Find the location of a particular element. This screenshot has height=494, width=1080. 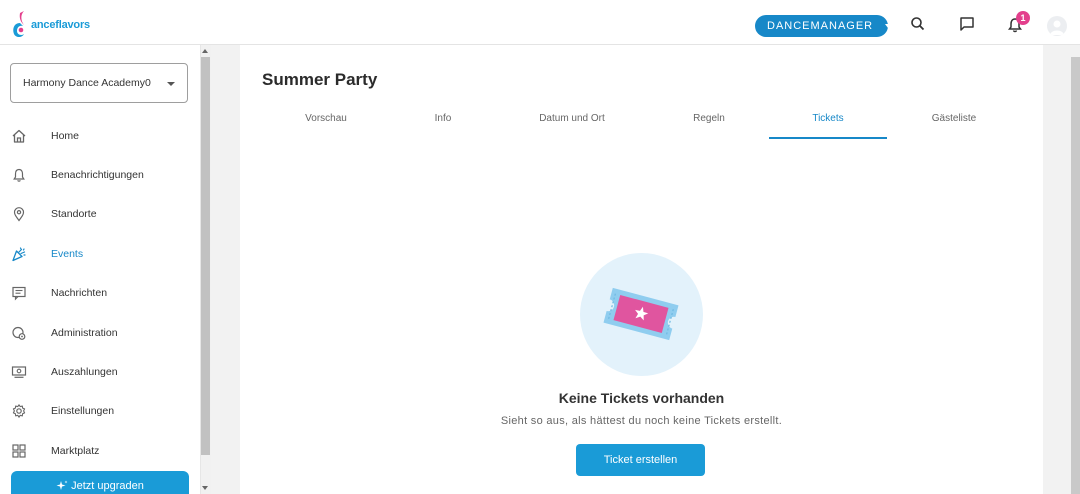

search-icon is located at coordinates (918, 24).